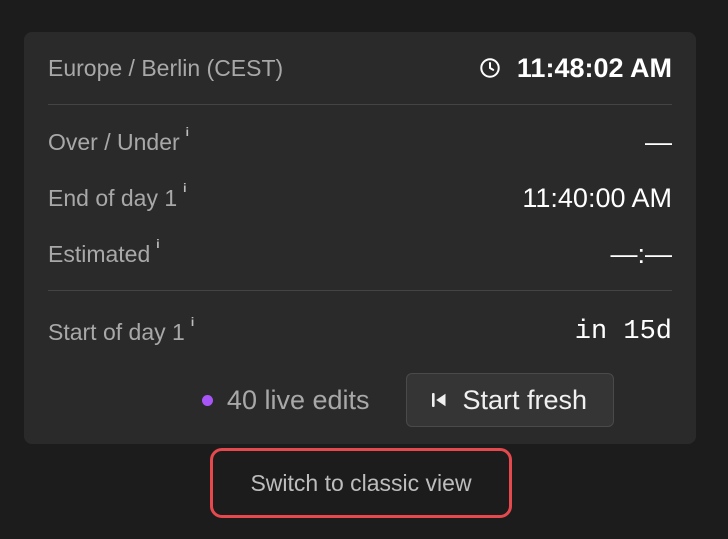 Image resolution: width=728 pixels, height=539 pixels. What do you see at coordinates (623, 332) in the screenshot?
I see `start-of-day-value: in 15d` at bounding box center [623, 332].